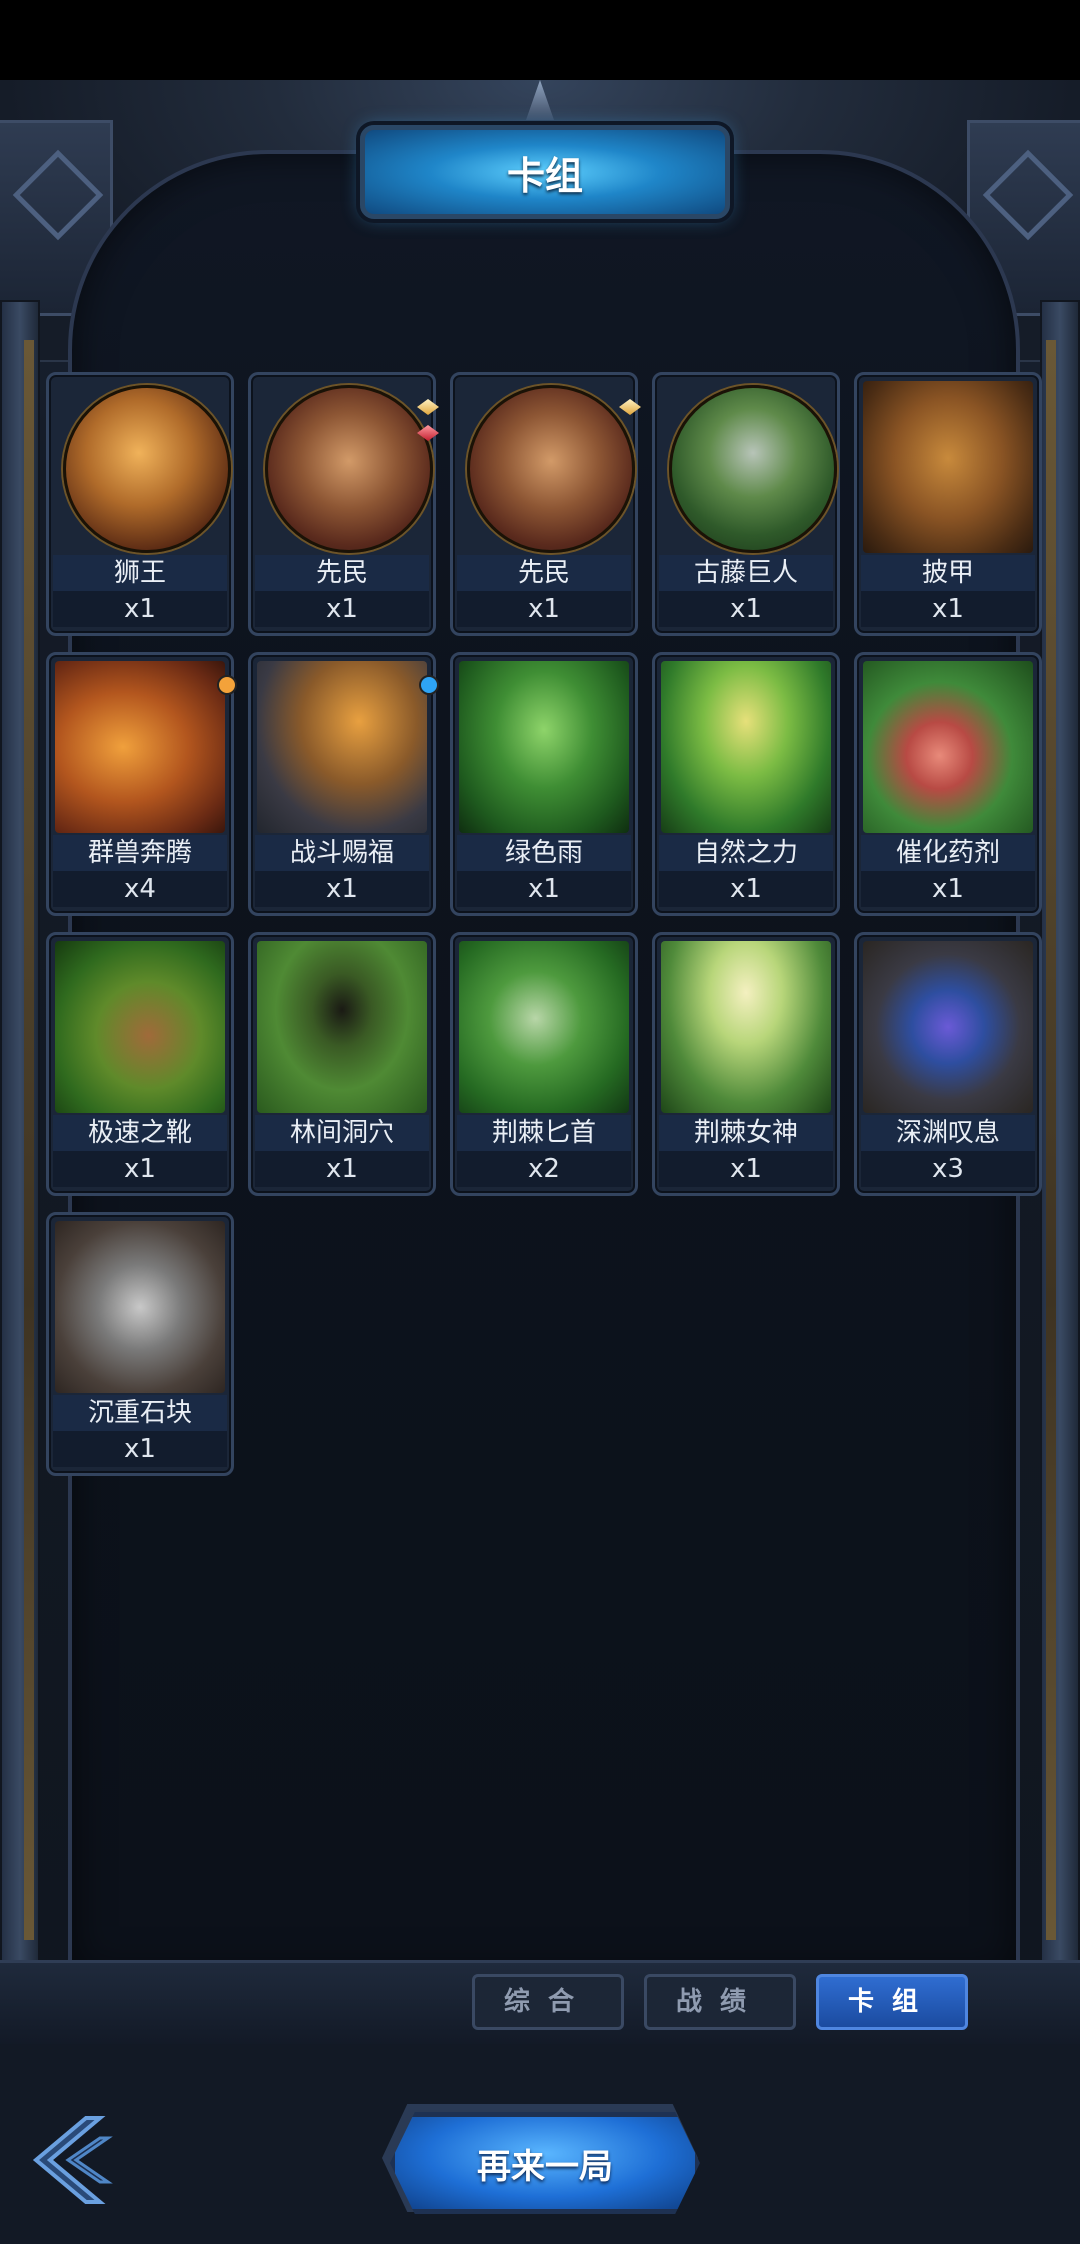 The image size is (1080, 2244). I want to click on deck-card: 自然之力 x1, so click(746, 784).